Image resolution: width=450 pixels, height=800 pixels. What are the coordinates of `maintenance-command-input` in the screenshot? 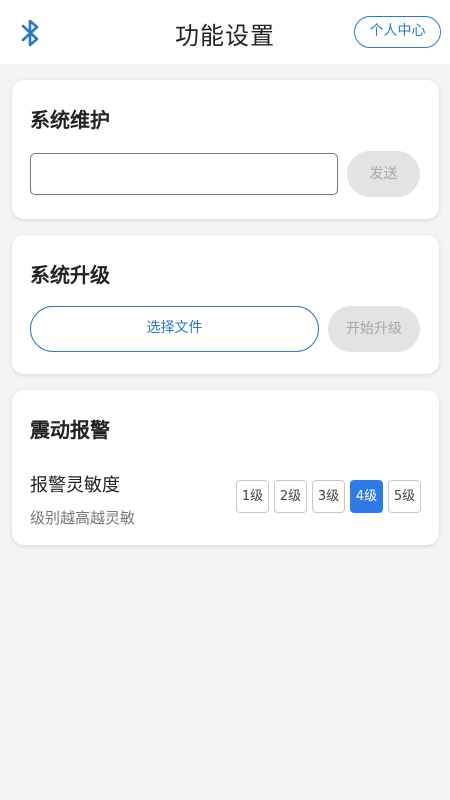 It's located at (184, 174).